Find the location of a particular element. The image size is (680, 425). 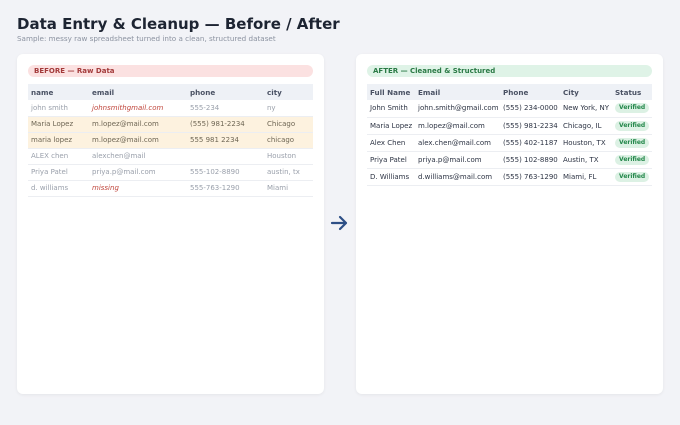

raw-cell-phone is located at coordinates (225, 156).